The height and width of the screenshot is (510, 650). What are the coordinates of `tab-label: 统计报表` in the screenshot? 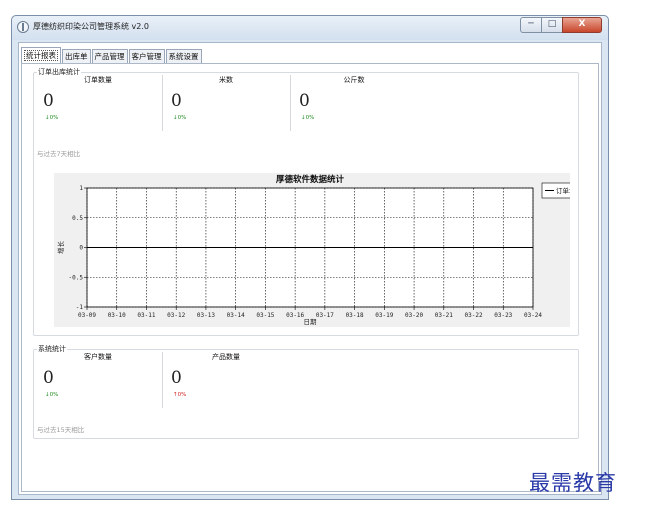 It's located at (41, 55).